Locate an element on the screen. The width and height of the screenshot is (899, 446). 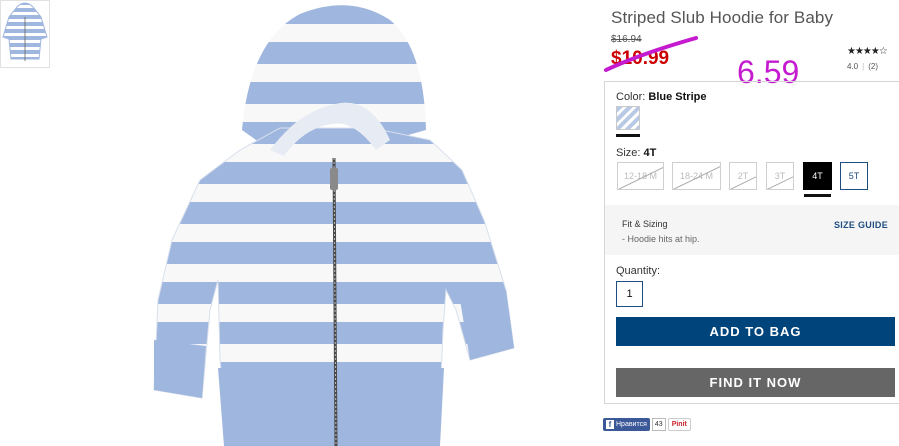
color-label-row: Color: Blue Stripe is located at coordinates (661, 97).